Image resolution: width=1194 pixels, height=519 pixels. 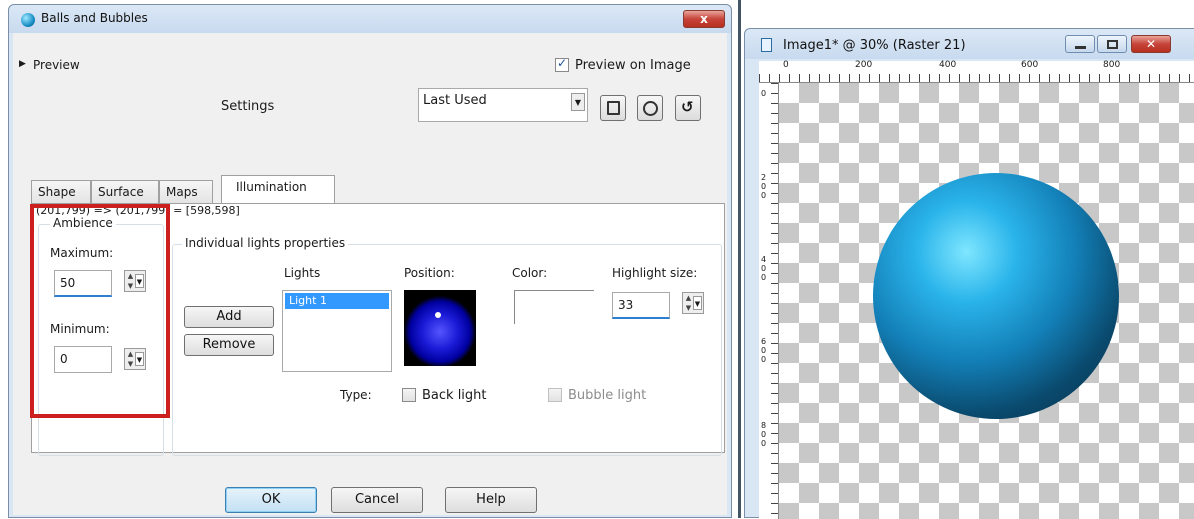 I want to click on ok-label: OK, so click(x=271, y=499).